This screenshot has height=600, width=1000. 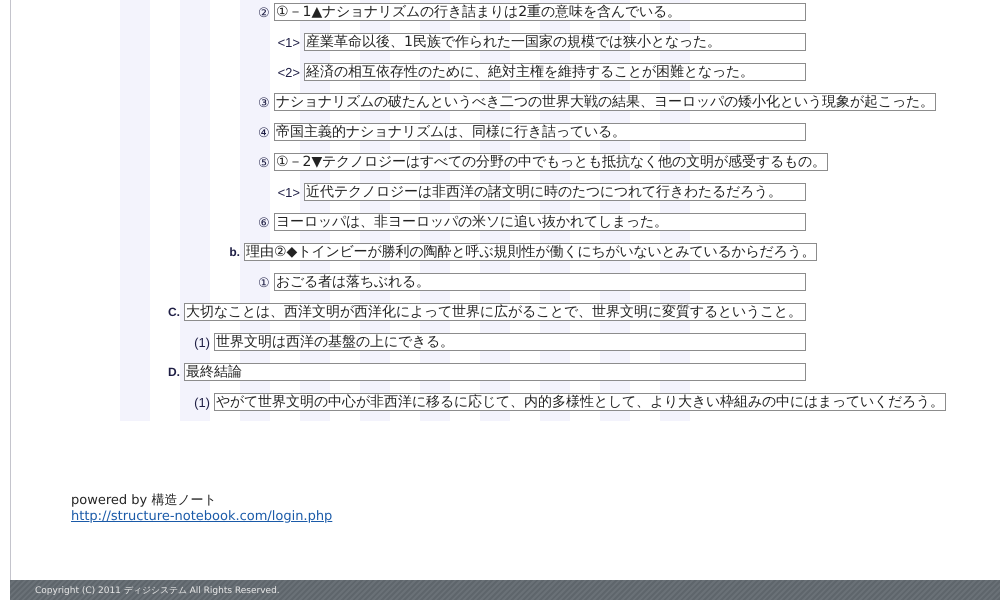 What do you see at coordinates (531, 252) in the screenshot?
I see `outline-text-box: 理由②◆トインビーが勝利の陶酔と呼ぶ規則性が働くにちがいないとみているからだろう。` at bounding box center [531, 252].